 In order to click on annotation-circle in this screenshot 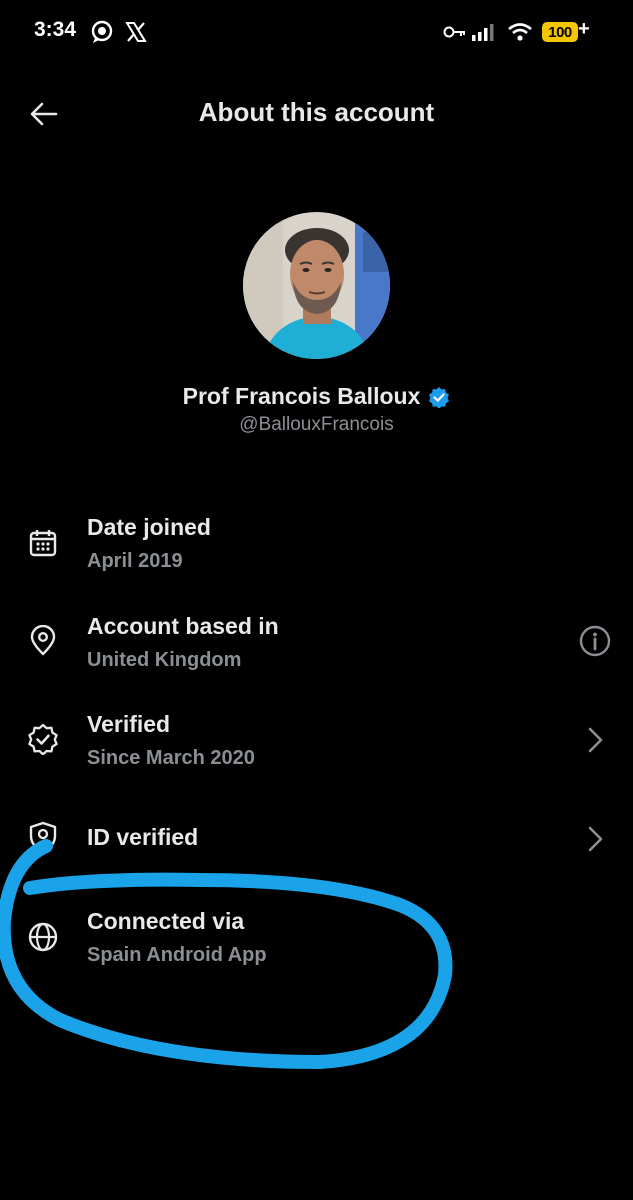, I will do `click(226, 954)`.